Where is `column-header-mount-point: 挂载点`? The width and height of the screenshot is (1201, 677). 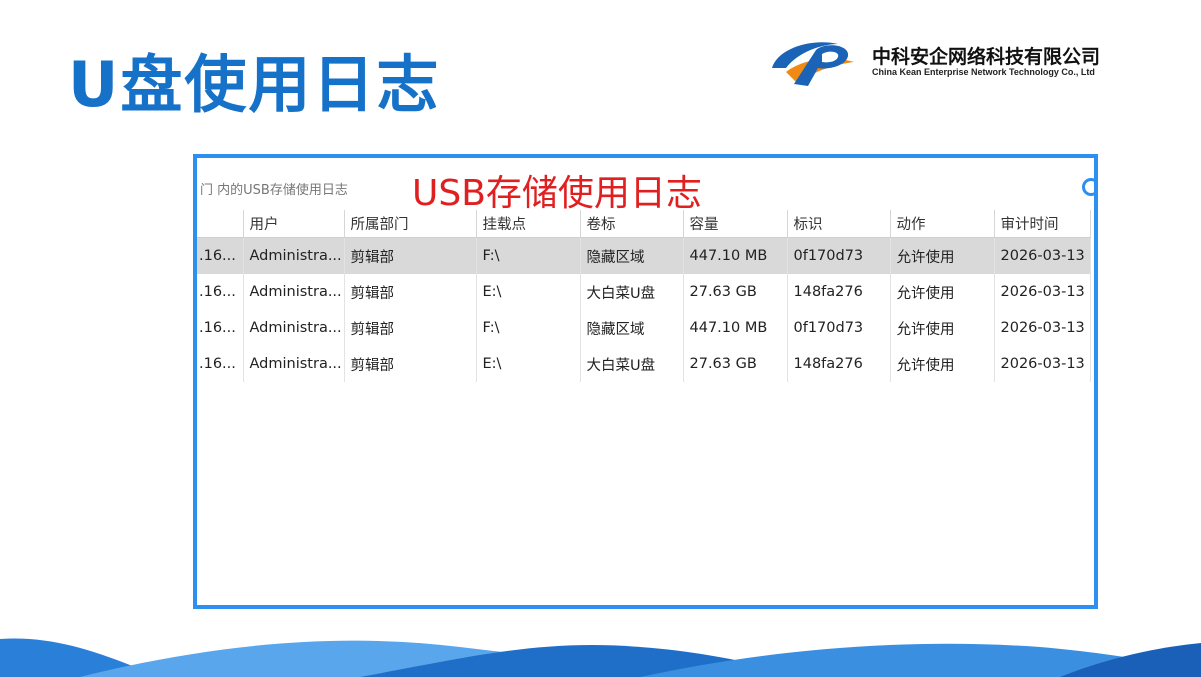 column-header-mount-point: 挂载点 is located at coordinates (528, 224).